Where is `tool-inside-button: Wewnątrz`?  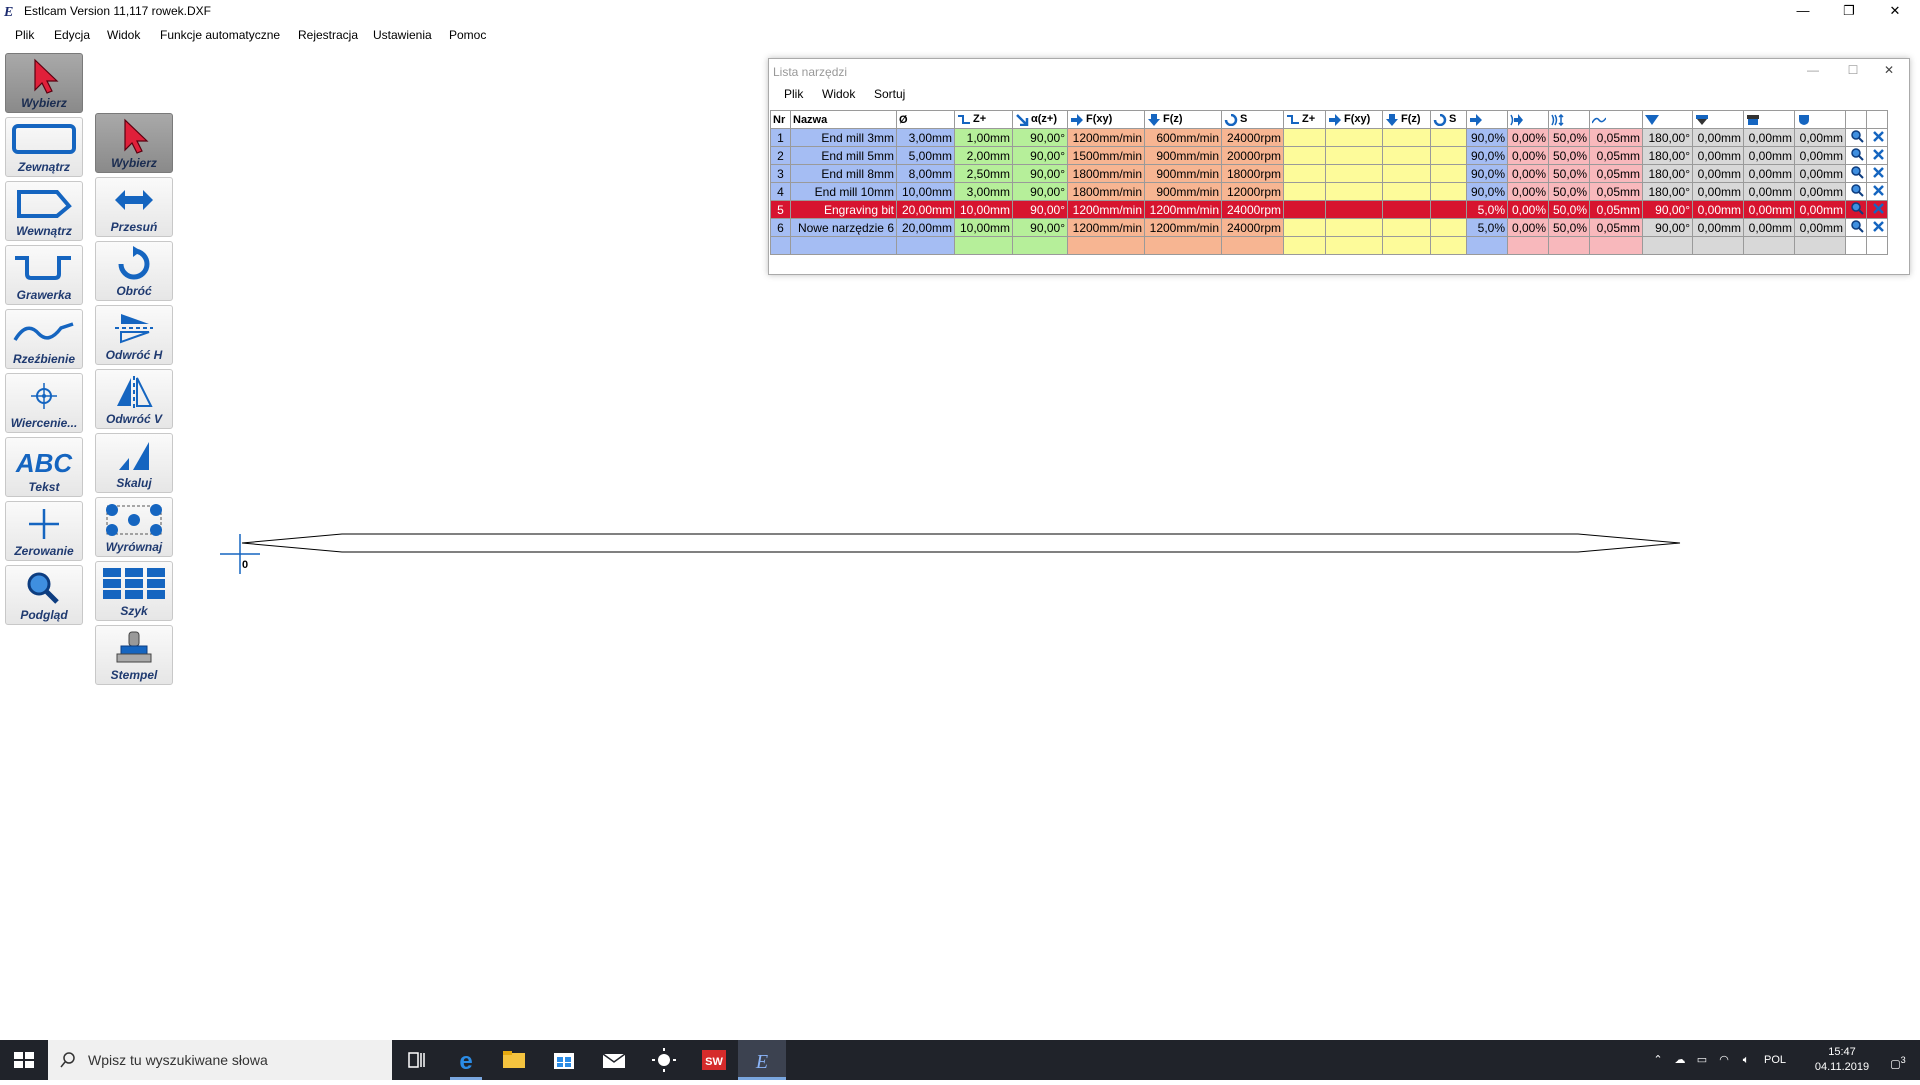
tool-inside-button: Wewnątrz is located at coordinates (44, 211).